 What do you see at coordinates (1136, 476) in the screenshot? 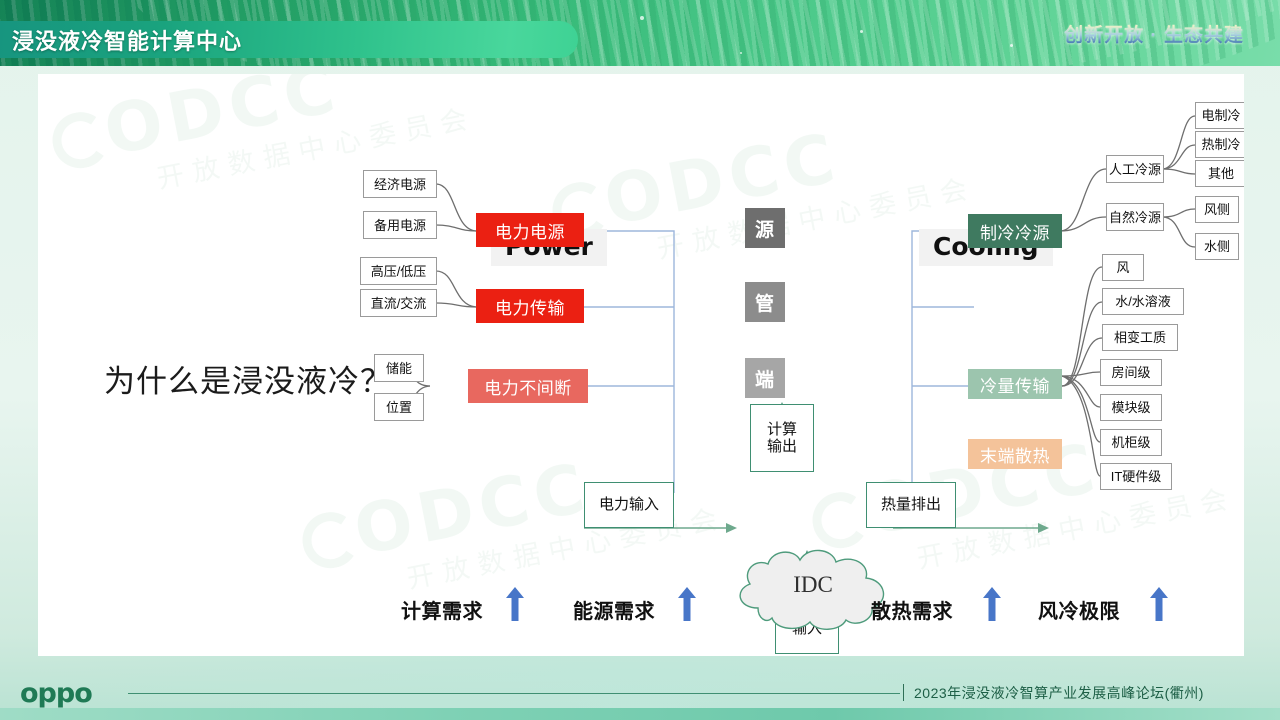
I see `cooling-leaf-box: IT硬件级` at bounding box center [1136, 476].